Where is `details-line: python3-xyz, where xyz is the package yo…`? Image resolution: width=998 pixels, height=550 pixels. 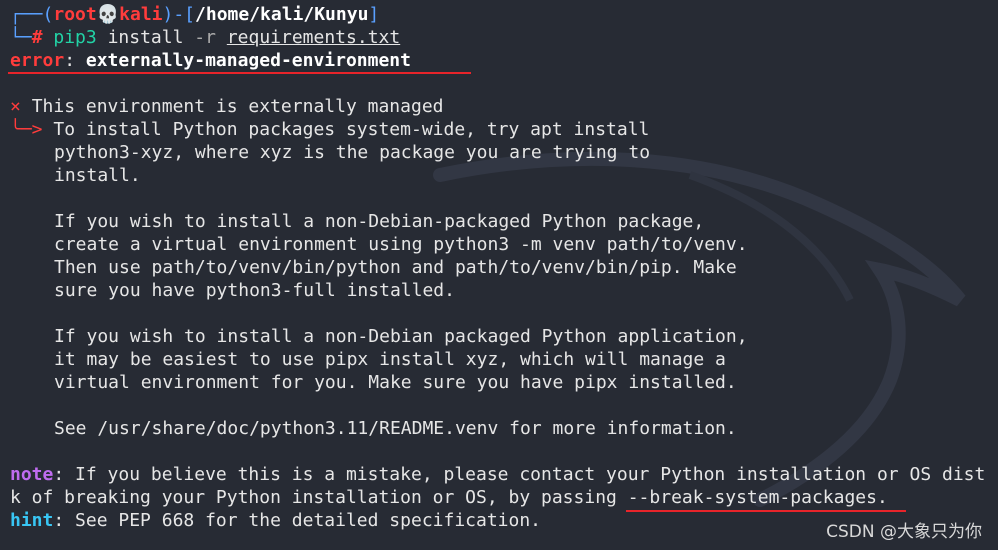
details-line: python3-xyz, where xyz is the package yo… is located at coordinates (352, 152).